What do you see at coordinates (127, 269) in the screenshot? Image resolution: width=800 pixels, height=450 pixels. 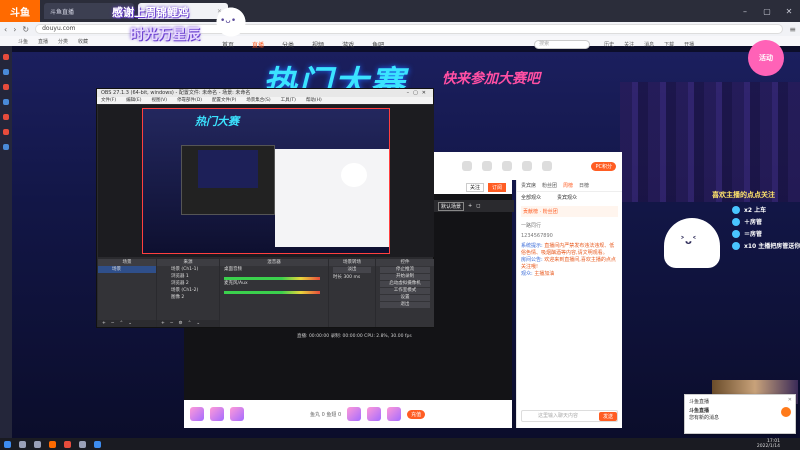 I see `scene-item: 场景` at bounding box center [127, 269].